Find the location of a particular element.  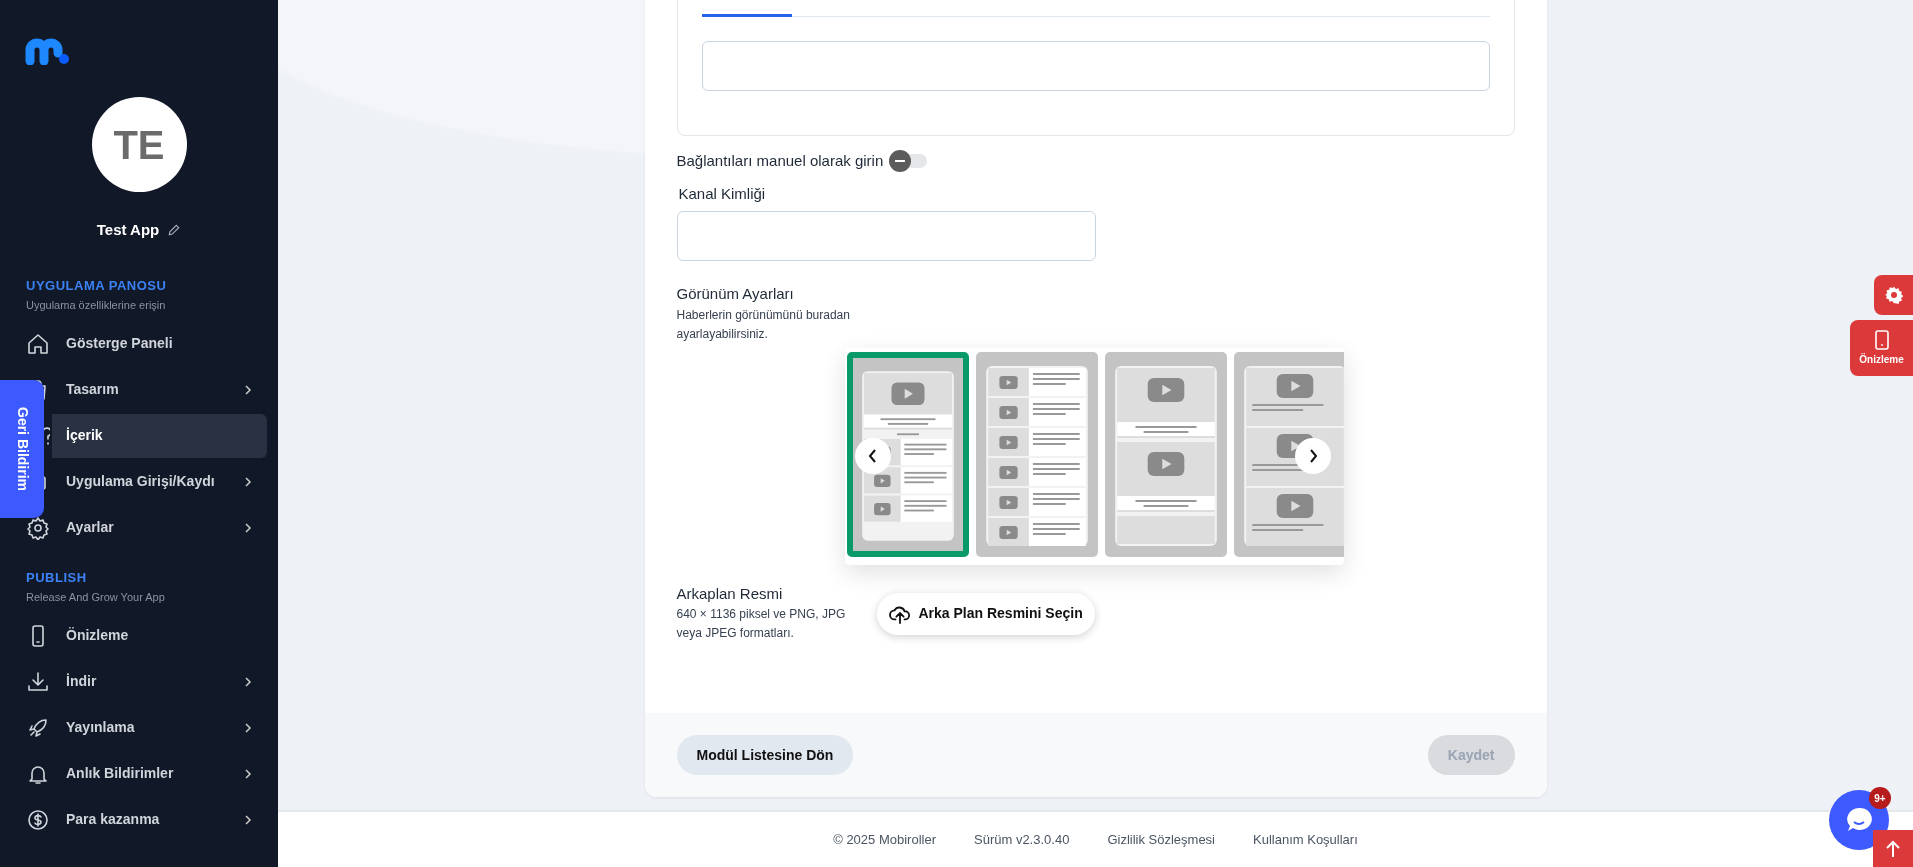

section-title: PUBLISH is located at coordinates (57, 577).